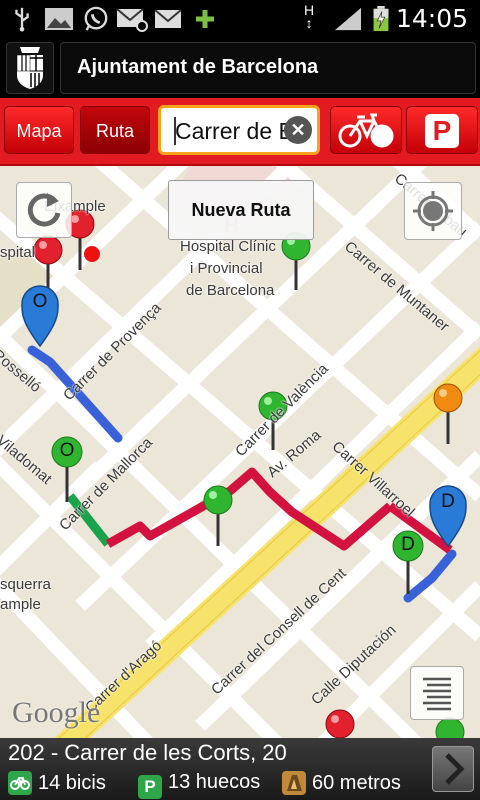 This screenshot has height=800, width=480. Describe the element at coordinates (340, 723) in the screenshot. I see `station-pin-red` at that location.